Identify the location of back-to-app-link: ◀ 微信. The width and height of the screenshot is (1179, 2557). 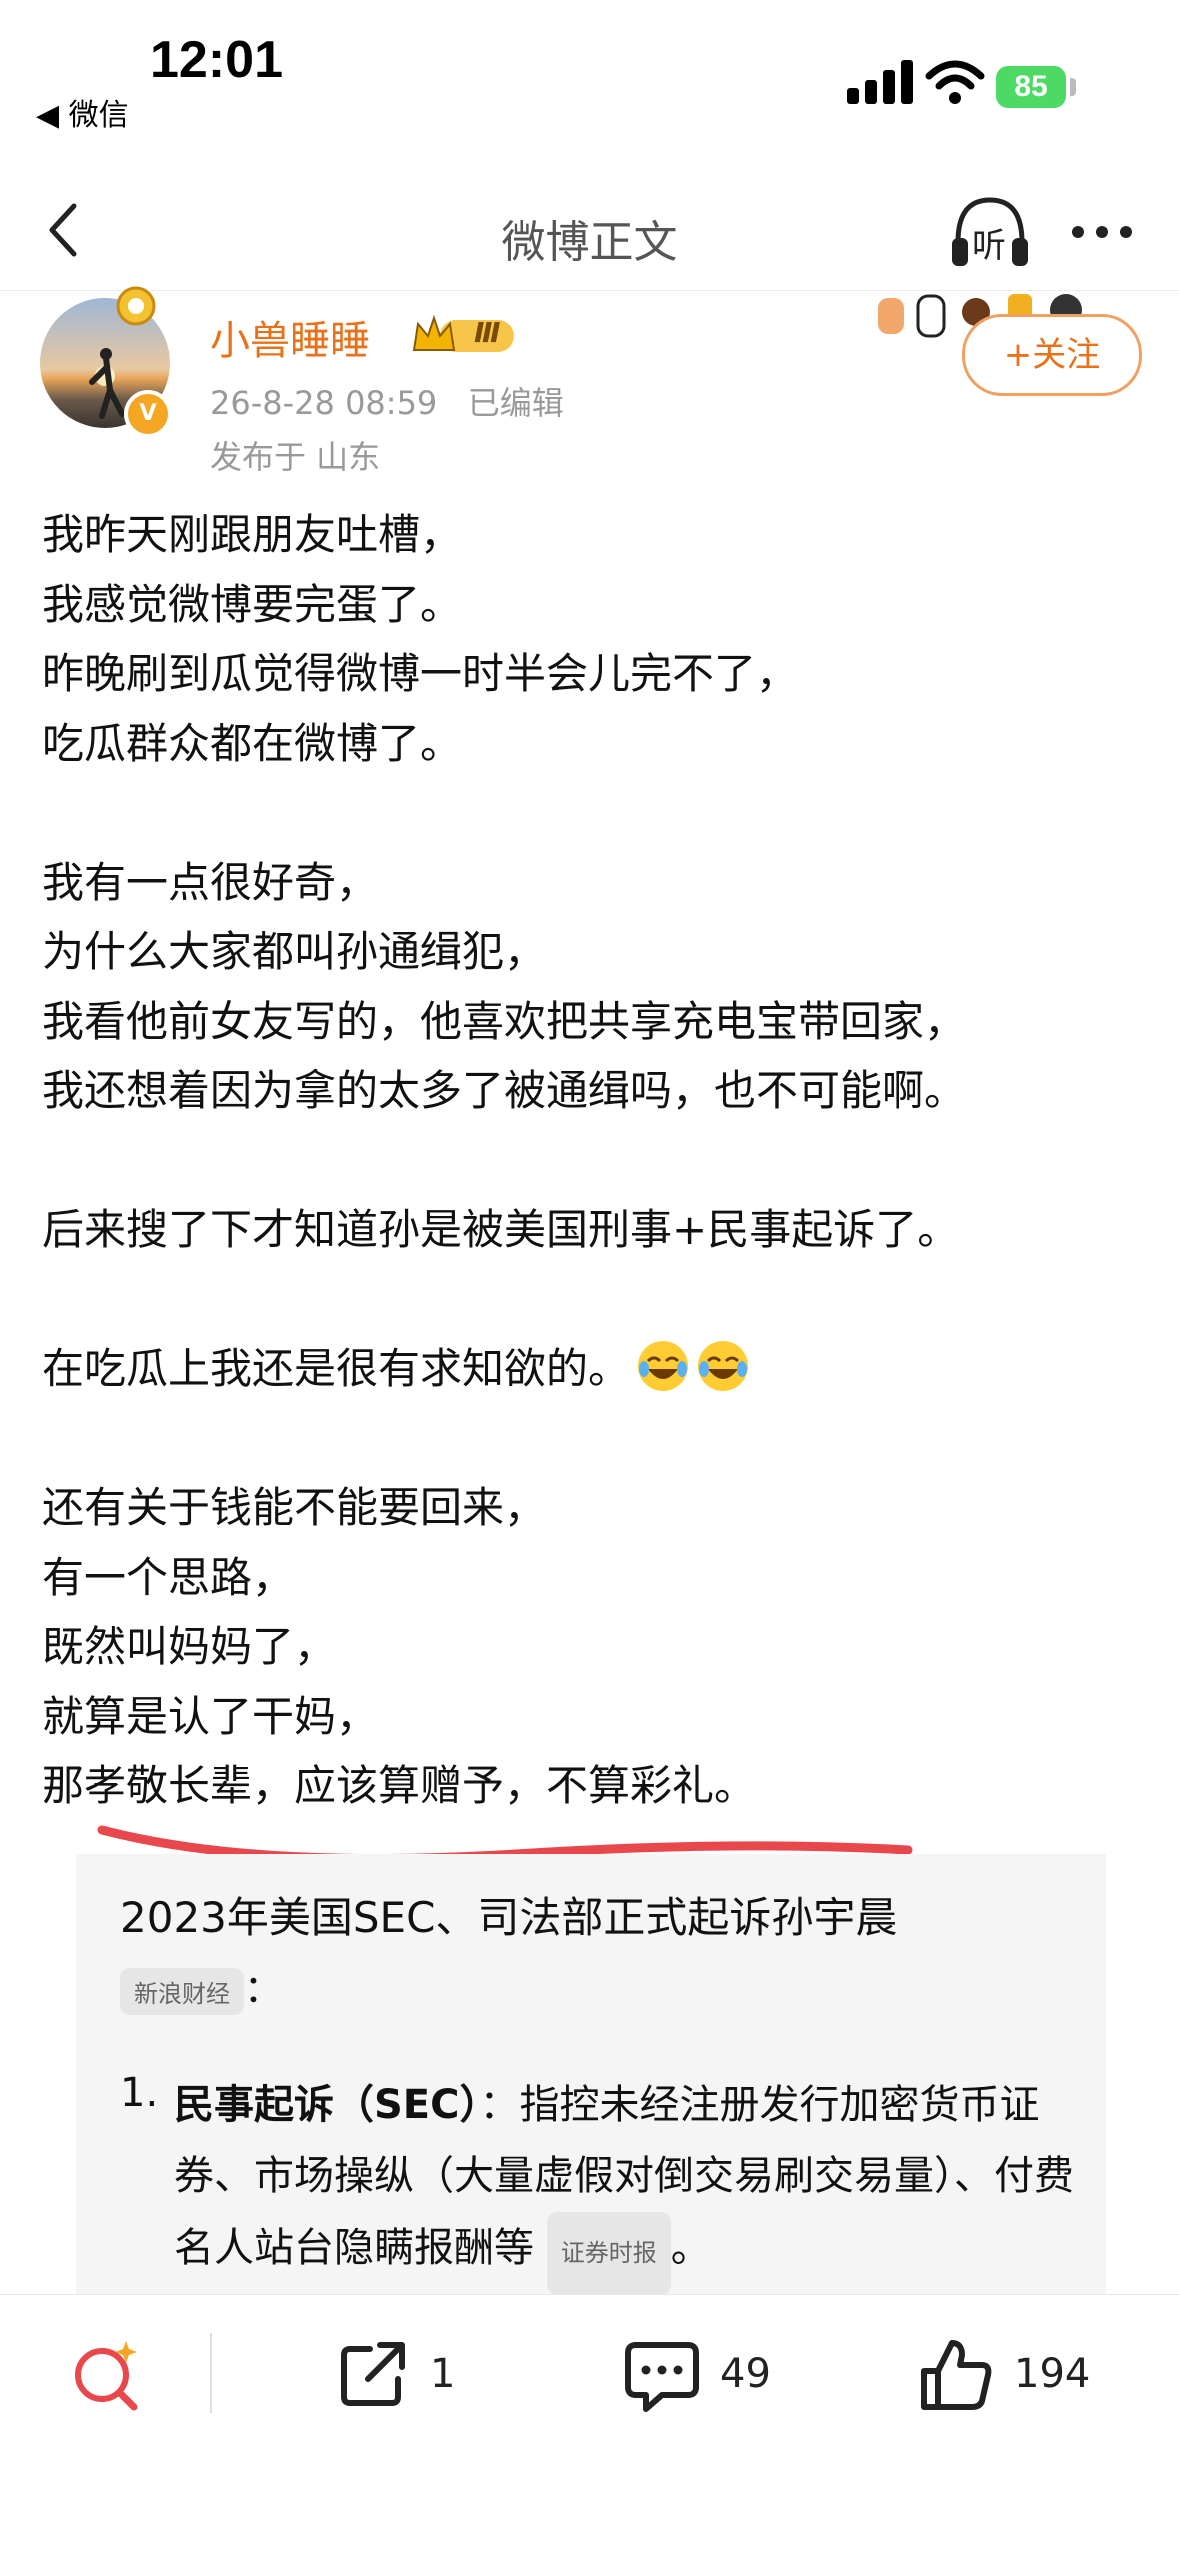
(82, 112).